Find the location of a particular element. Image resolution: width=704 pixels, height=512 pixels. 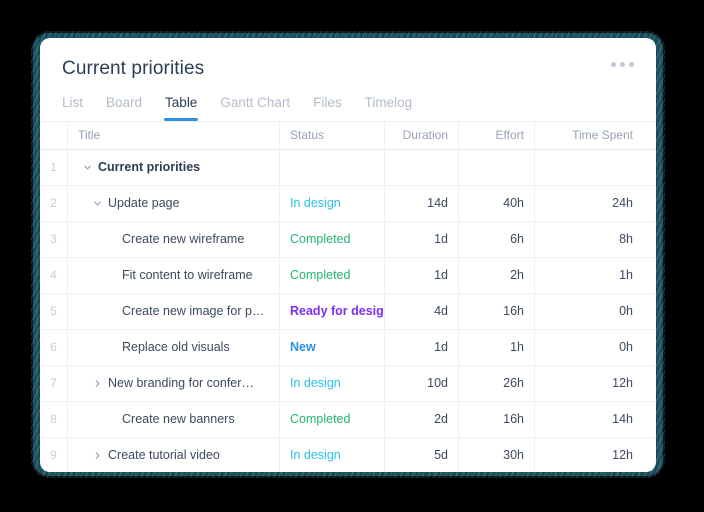

cell-duration: 14d is located at coordinates (422, 203).